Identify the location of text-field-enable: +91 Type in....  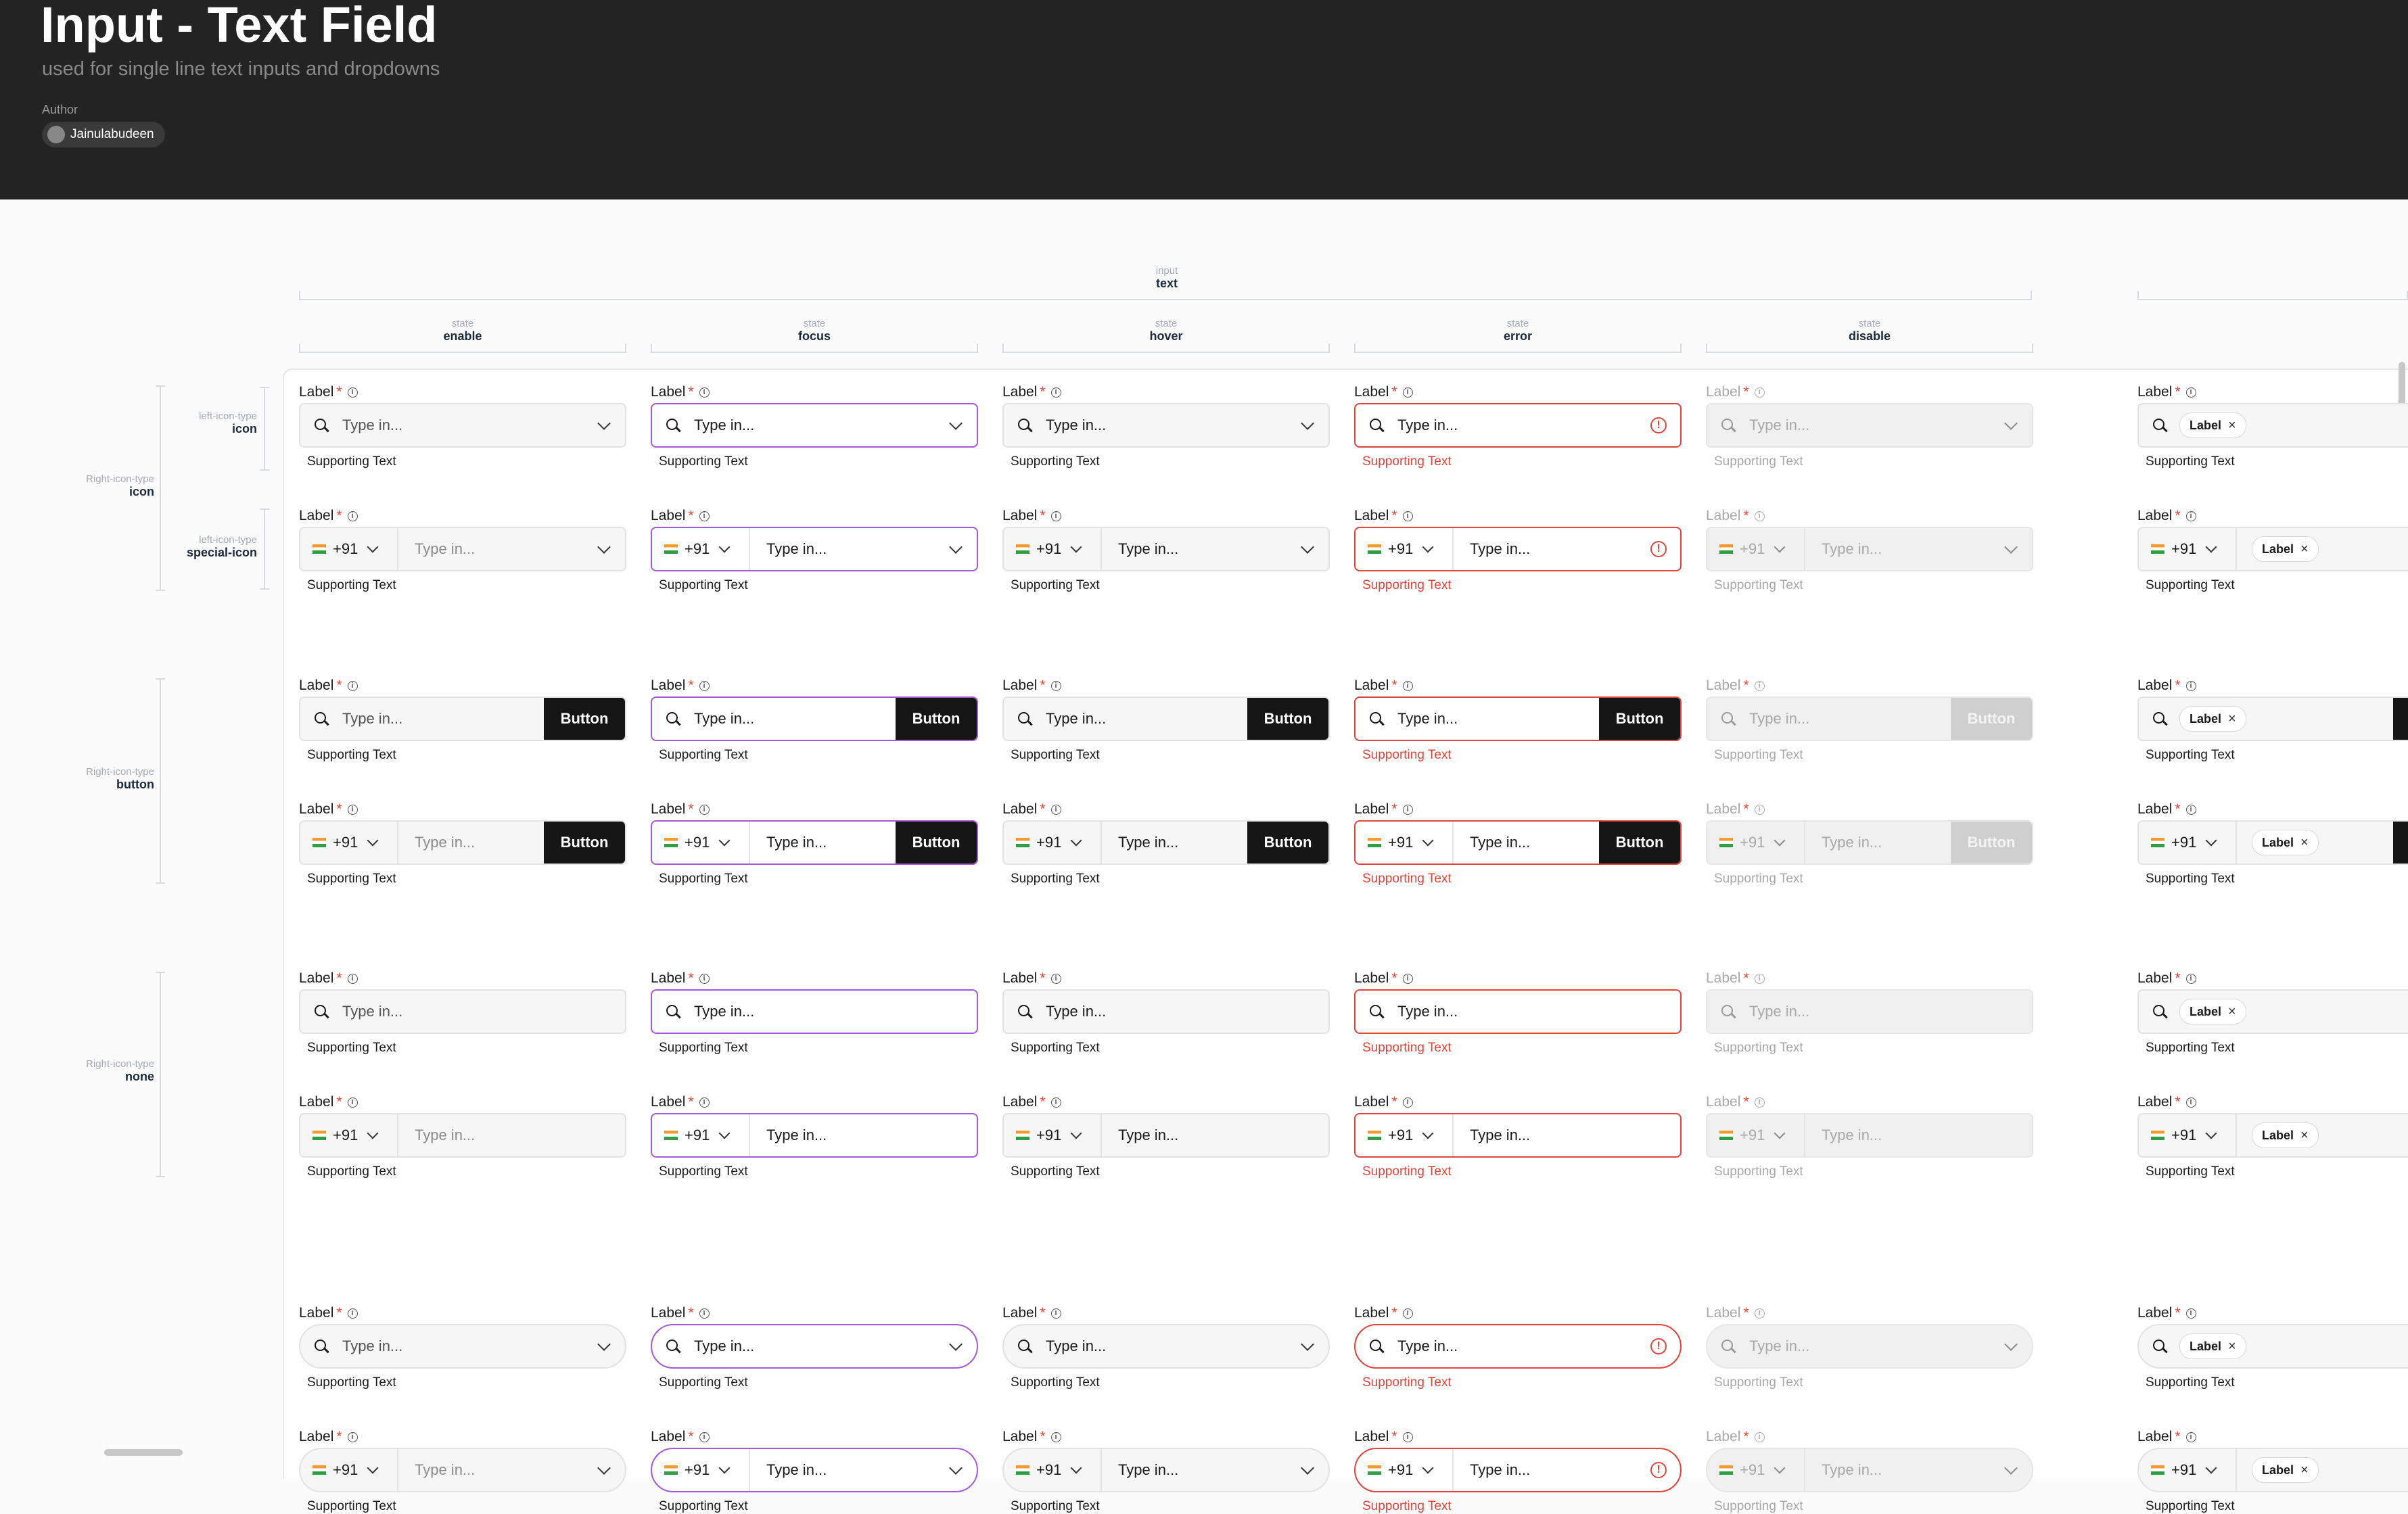
(462, 549).